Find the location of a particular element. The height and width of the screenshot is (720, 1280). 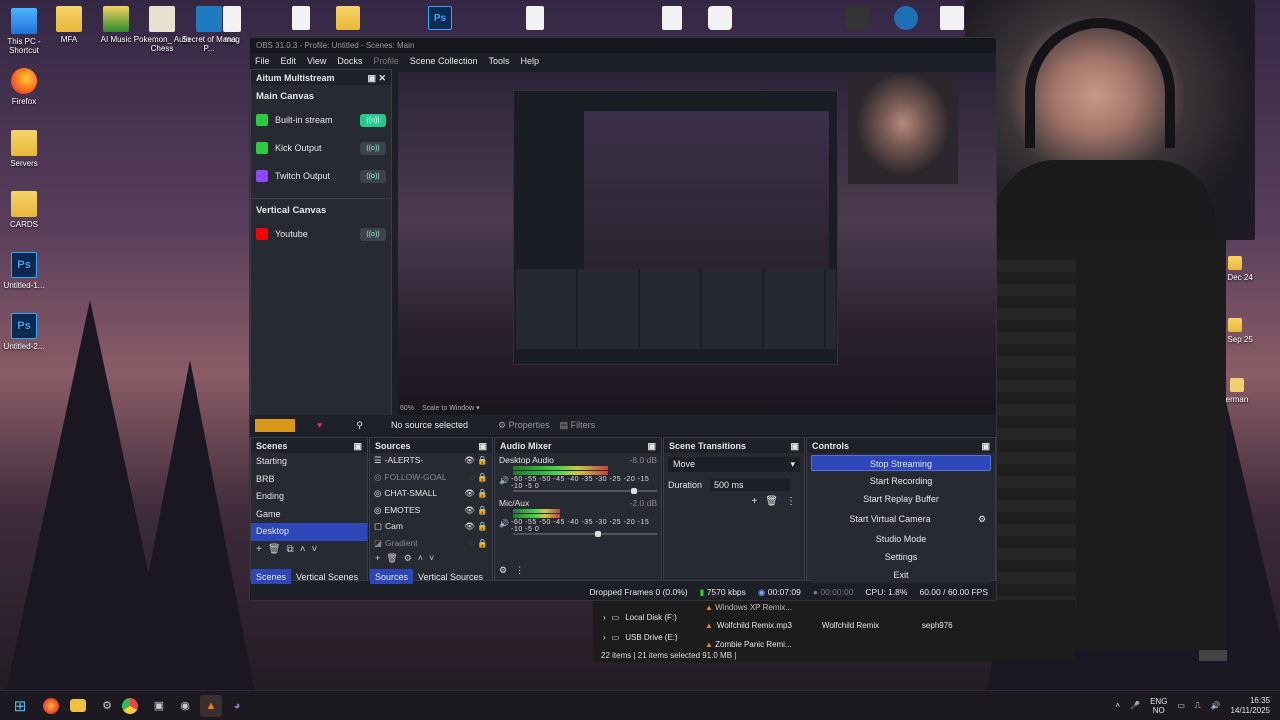

menu-profile: Profile is located at coordinates (386, 61).